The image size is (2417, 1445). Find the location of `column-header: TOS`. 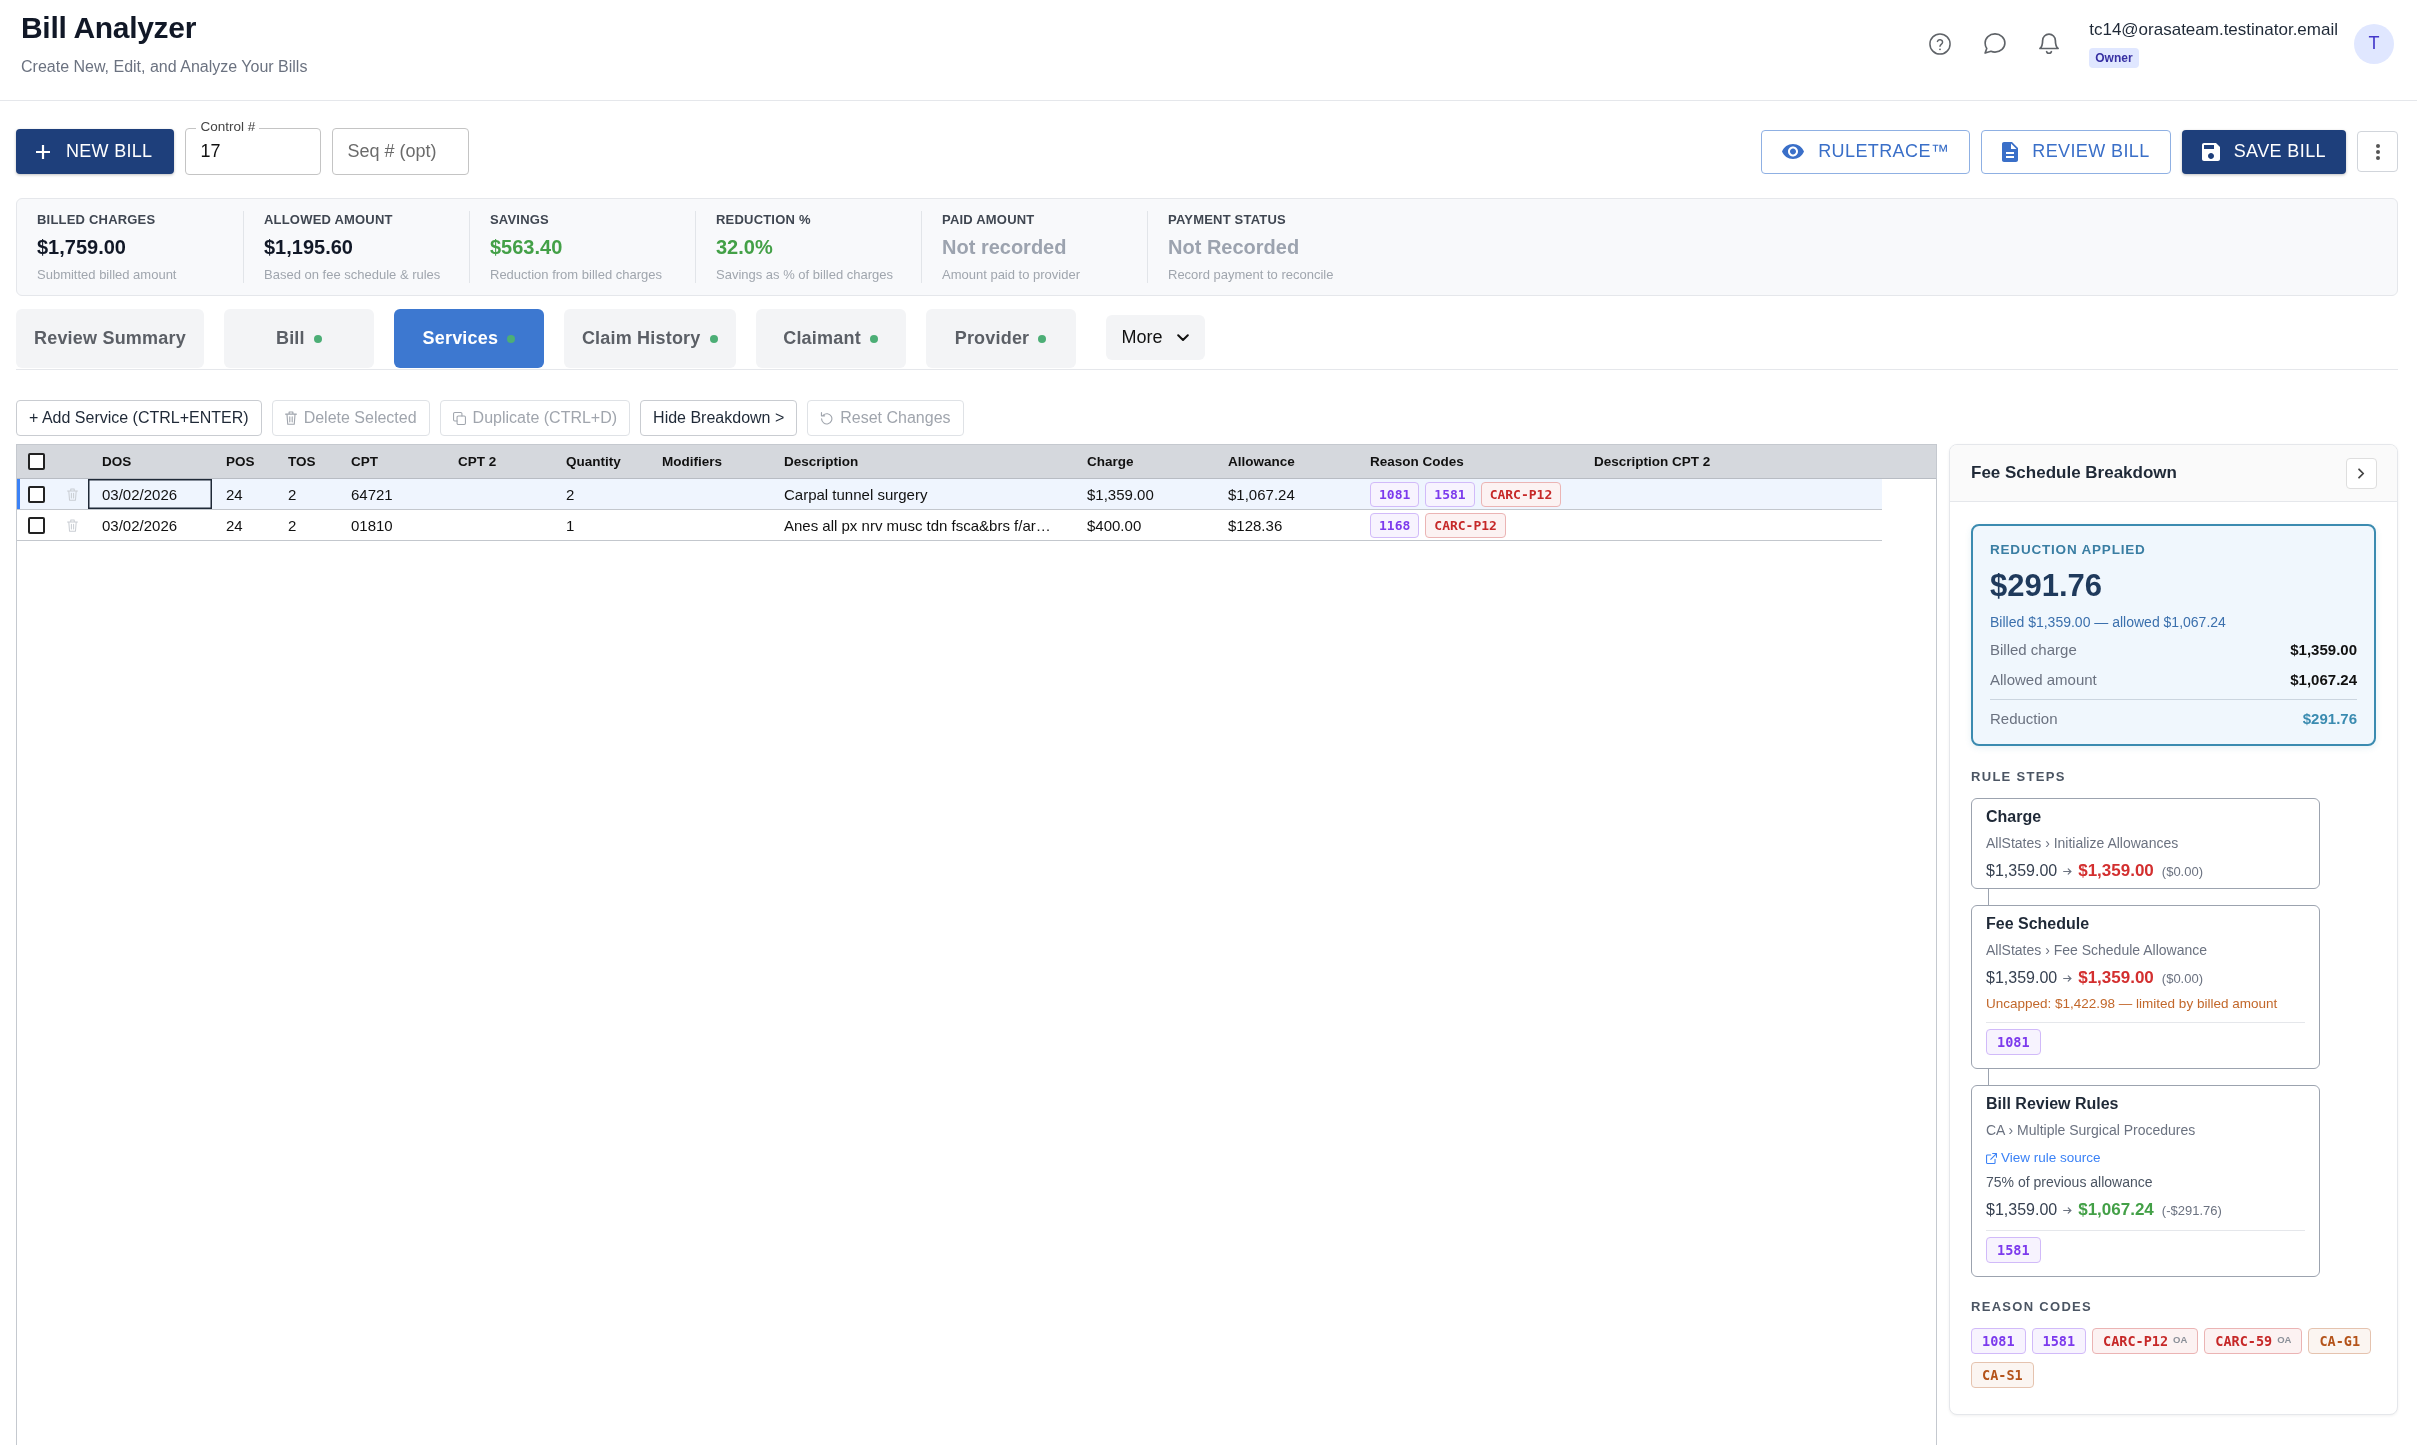

column-header: TOS is located at coordinates (302, 462).